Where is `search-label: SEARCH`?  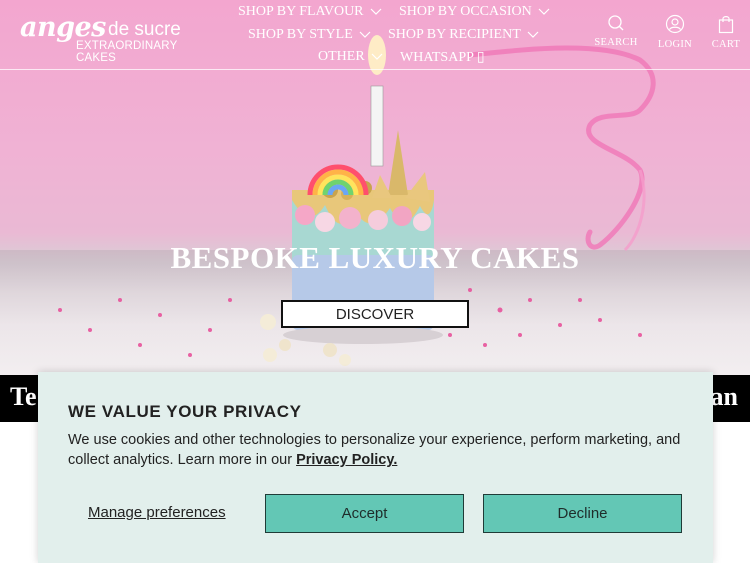 search-label: SEARCH is located at coordinates (616, 42).